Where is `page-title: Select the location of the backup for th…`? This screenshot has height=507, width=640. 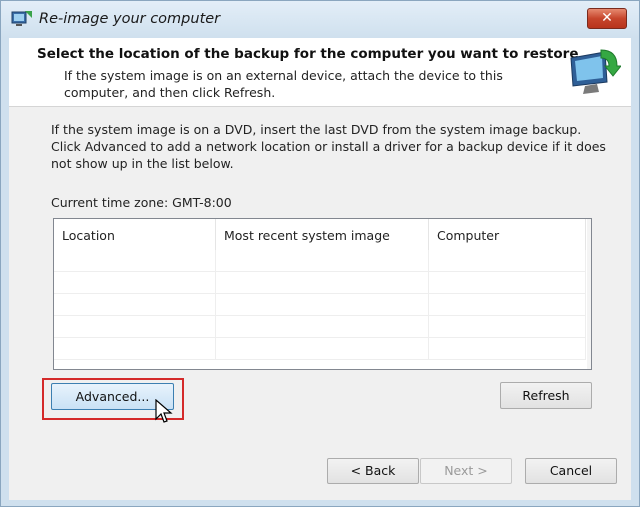
page-title: Select the location of the backup for th… is located at coordinates (308, 54).